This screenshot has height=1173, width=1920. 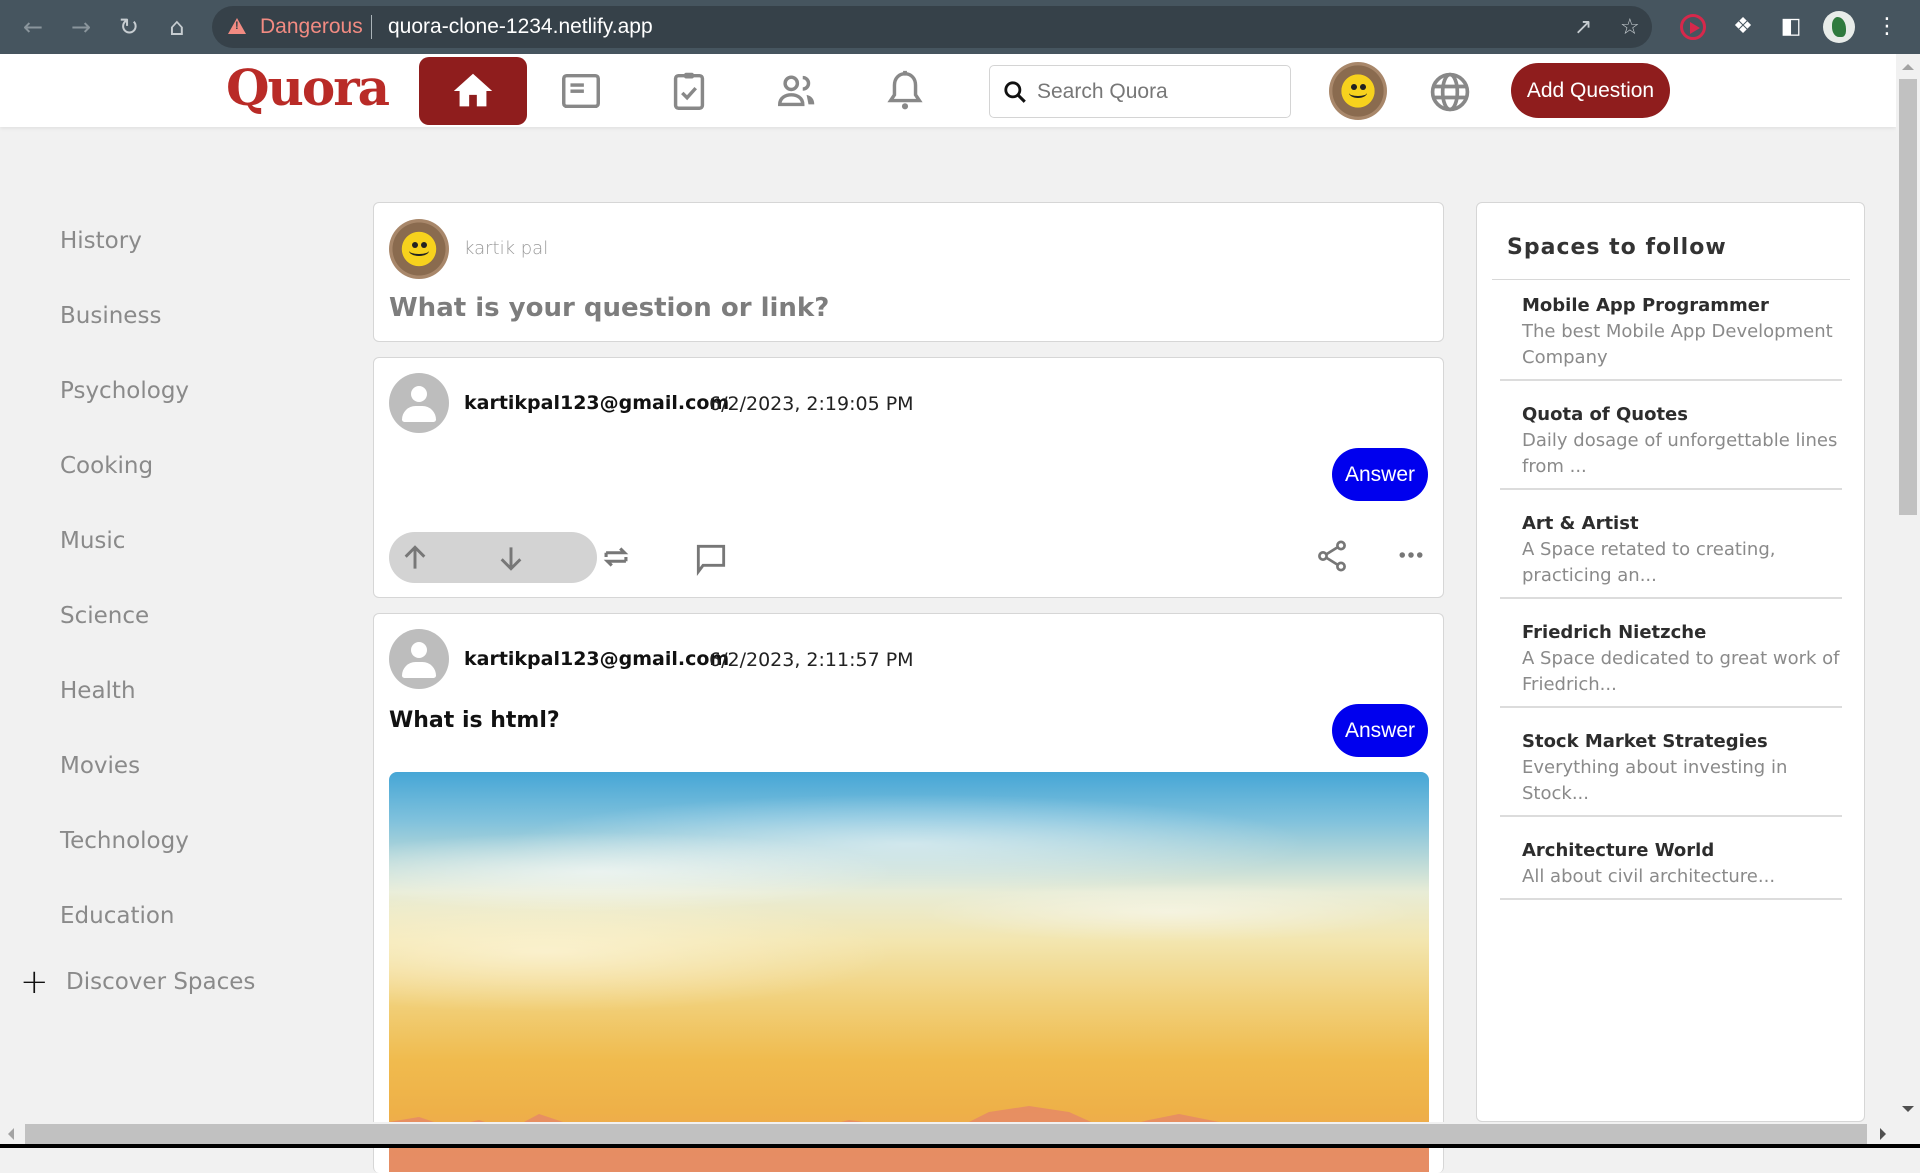 I want to click on share-icon: ↗, so click(x=1583, y=27).